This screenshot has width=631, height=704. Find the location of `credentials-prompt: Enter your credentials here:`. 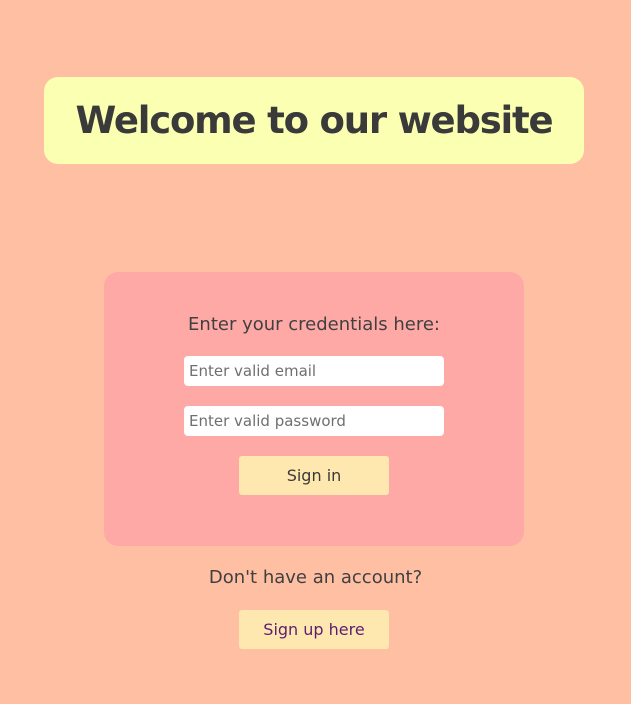

credentials-prompt: Enter your credentials here: is located at coordinates (314, 324).